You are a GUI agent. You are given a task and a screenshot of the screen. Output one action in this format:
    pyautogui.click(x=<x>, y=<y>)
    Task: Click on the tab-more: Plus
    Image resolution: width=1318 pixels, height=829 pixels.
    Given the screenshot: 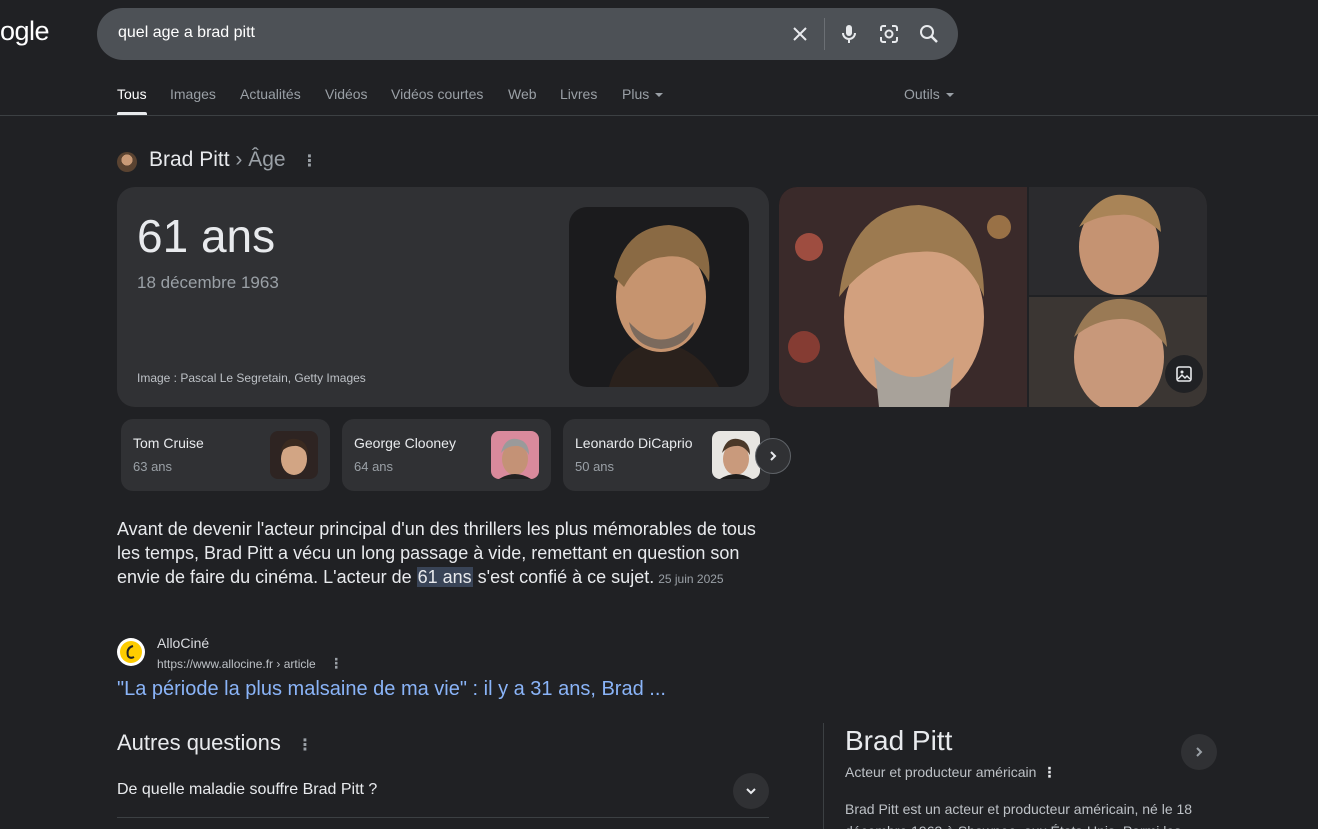 What is the action you would take?
    pyautogui.click(x=643, y=94)
    